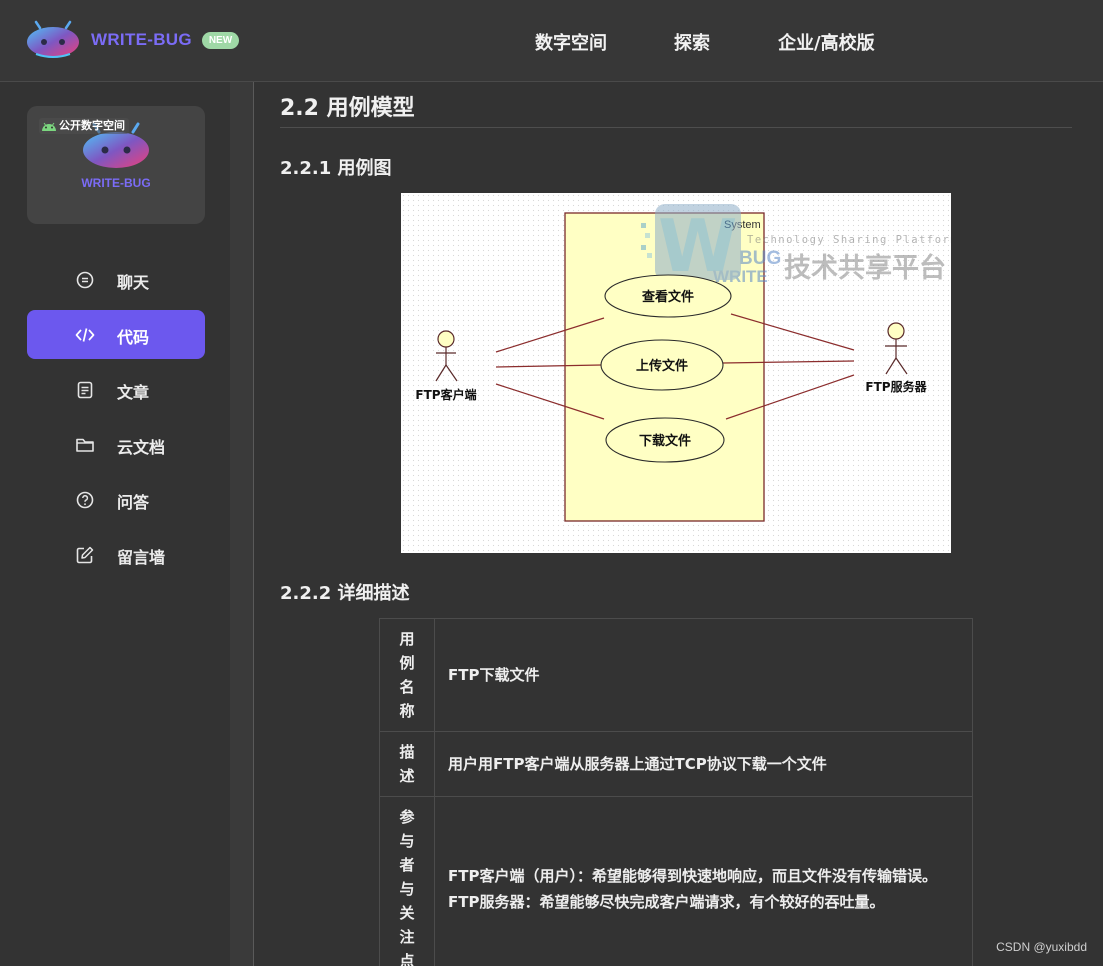  What do you see at coordinates (665, 441) in the screenshot?
I see `use-case-download-files-label: 下载文件` at bounding box center [665, 441].